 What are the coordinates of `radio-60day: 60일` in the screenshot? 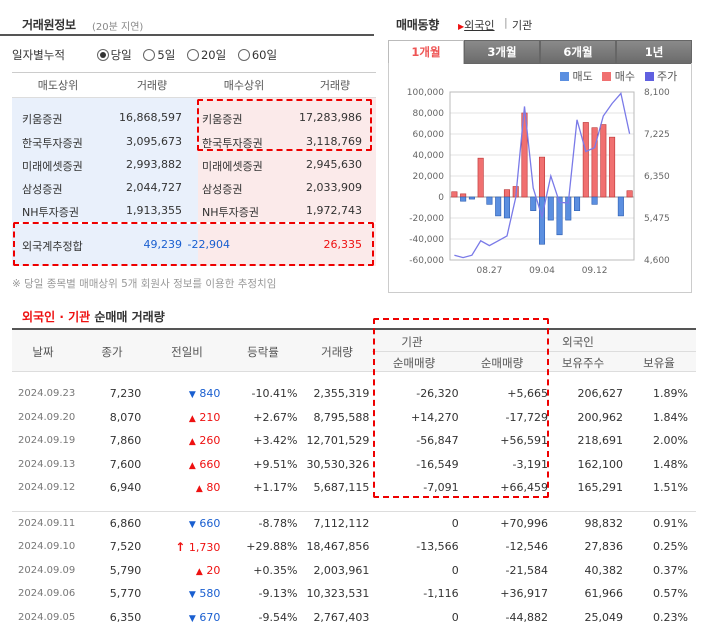 It's located at (261, 55).